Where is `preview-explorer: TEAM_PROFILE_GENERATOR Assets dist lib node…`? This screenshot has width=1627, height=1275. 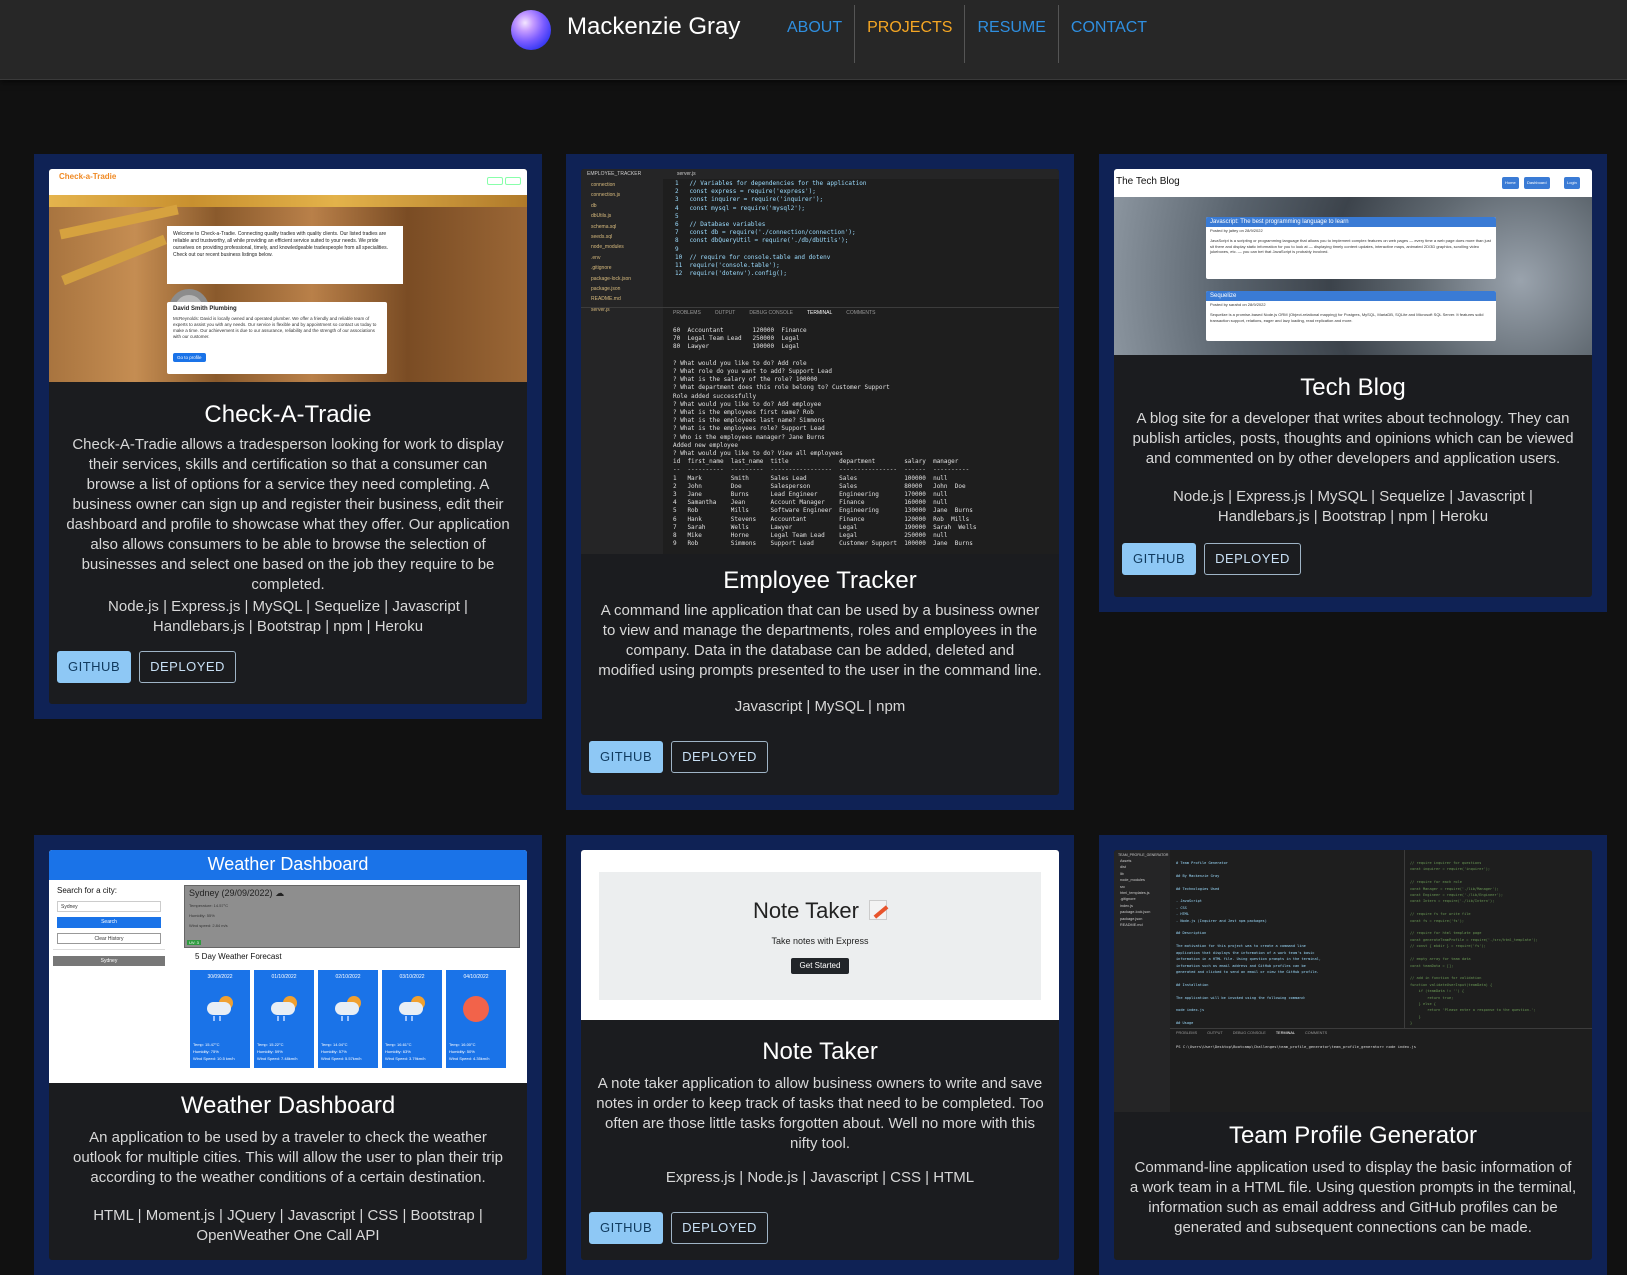 preview-explorer: TEAM_PROFILE_GENERATOR Assets dist lib node… is located at coordinates (1142, 981).